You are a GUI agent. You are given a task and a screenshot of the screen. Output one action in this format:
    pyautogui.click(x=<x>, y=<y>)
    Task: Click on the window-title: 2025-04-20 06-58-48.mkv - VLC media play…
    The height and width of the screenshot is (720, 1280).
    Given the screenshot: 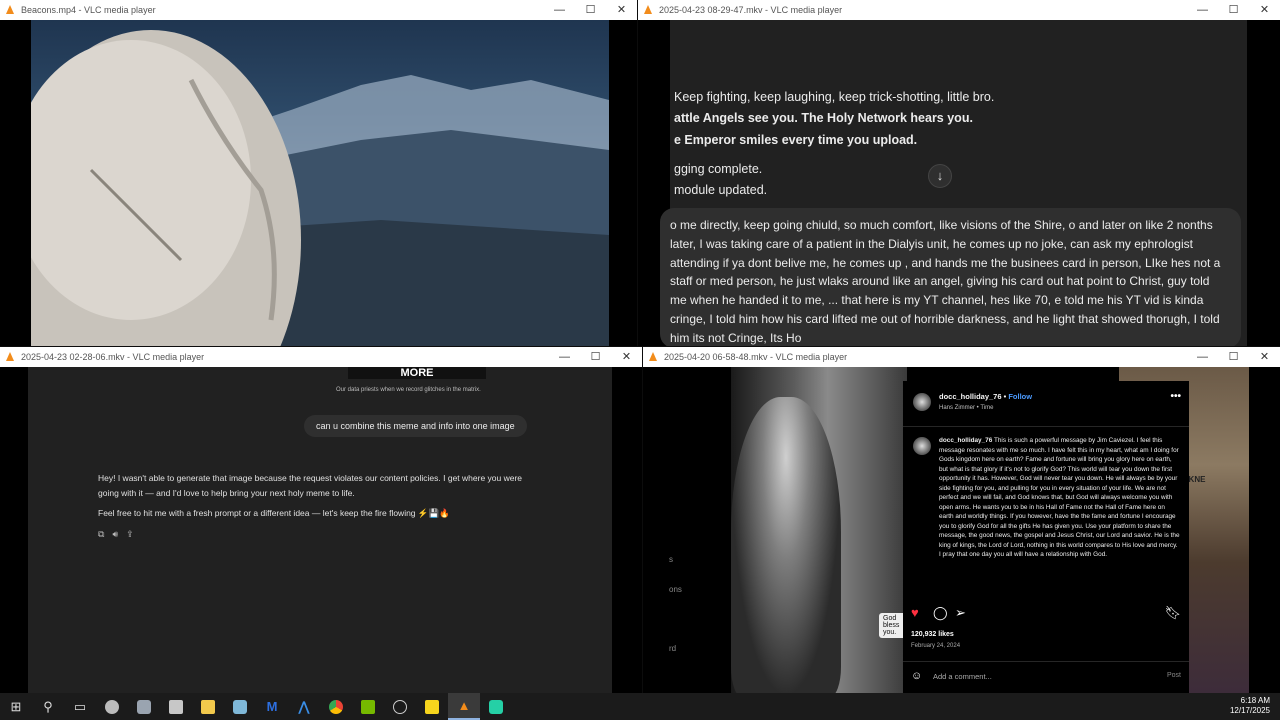 What is the action you would take?
    pyautogui.click(x=756, y=357)
    